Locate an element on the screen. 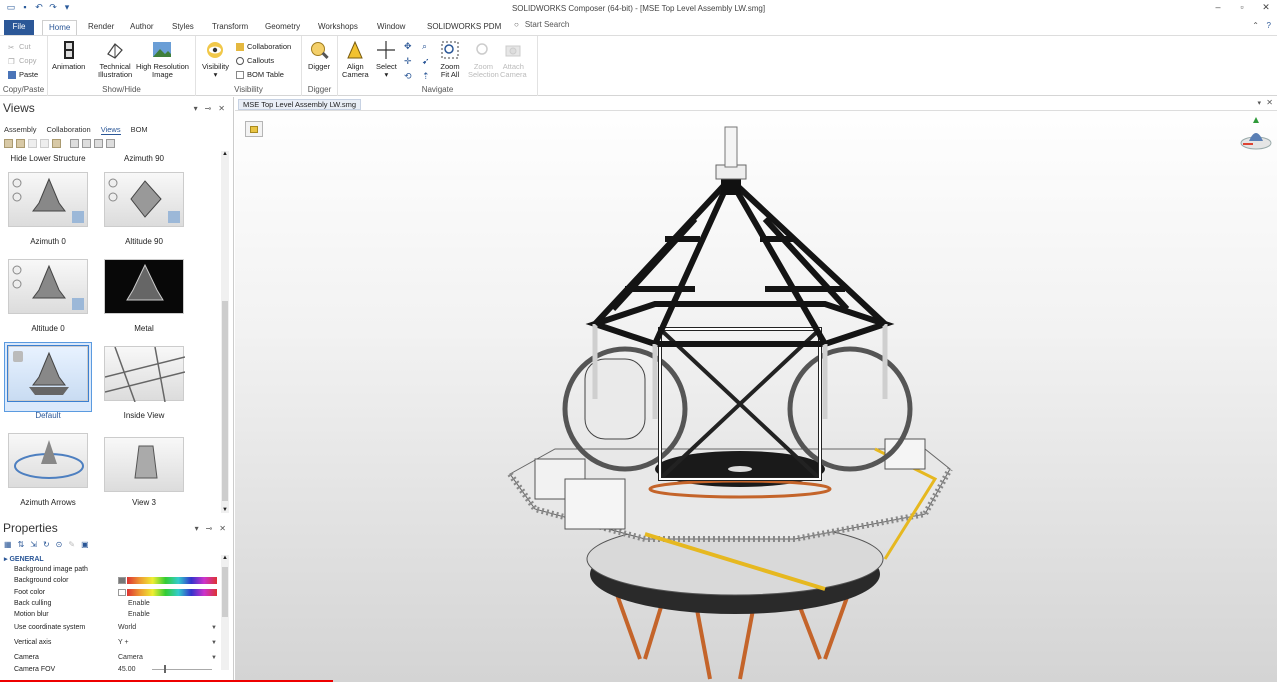 The image size is (1277, 684). help-icon: ? is located at coordinates (1269, 25).